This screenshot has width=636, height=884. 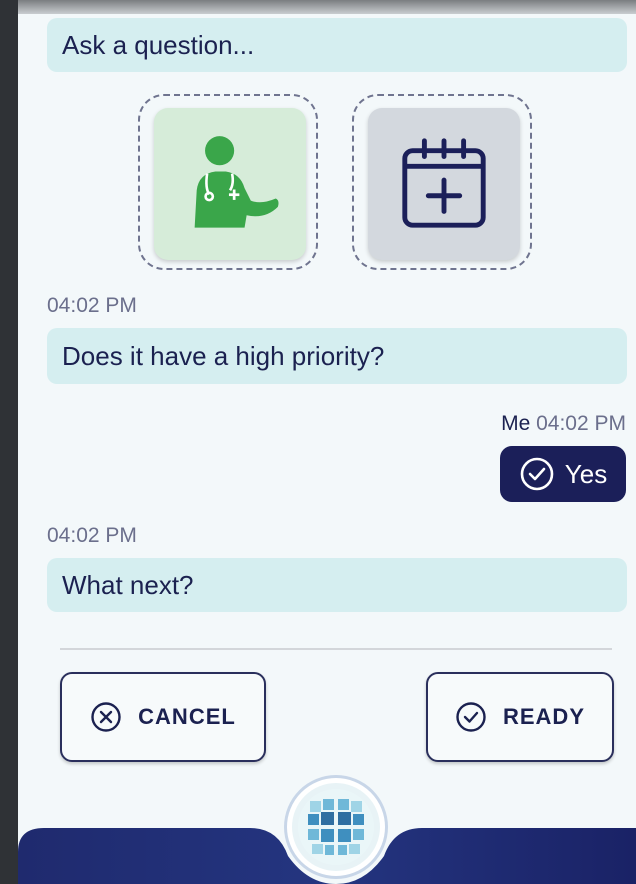 I want to click on reply-meta: Me 04:02 PM, so click(x=563, y=424).